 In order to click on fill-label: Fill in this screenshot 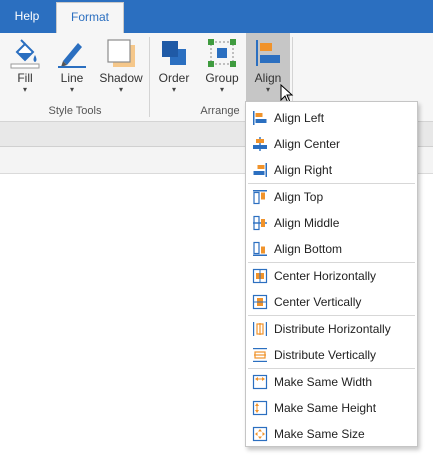, I will do `click(25, 78)`.